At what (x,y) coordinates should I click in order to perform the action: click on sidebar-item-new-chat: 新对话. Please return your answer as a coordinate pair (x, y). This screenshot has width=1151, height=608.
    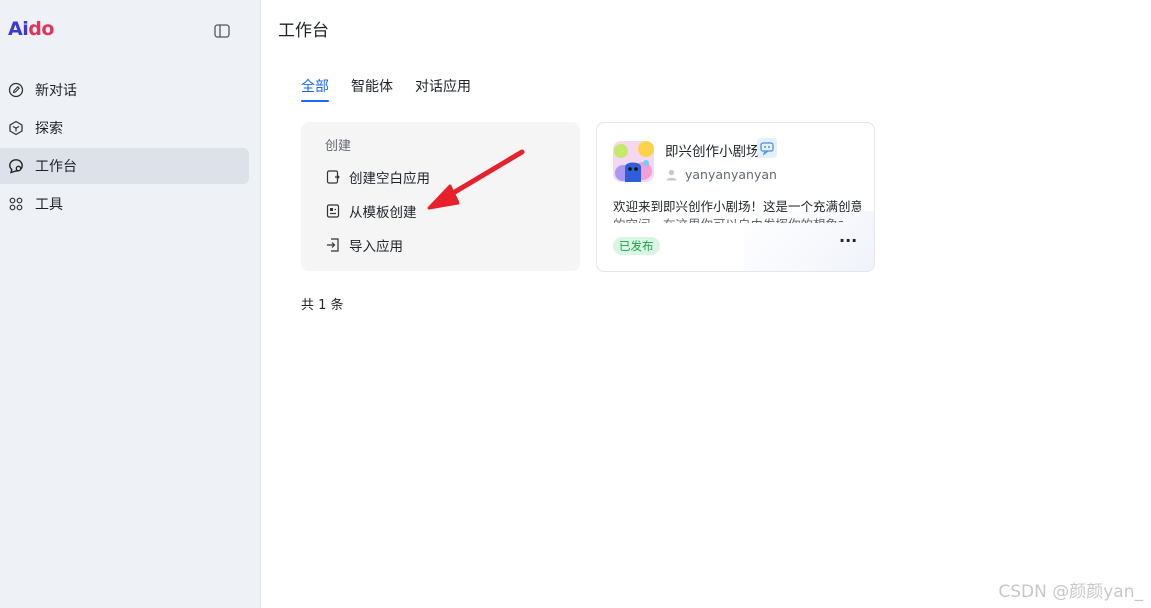
    Looking at the image, I should click on (124, 90).